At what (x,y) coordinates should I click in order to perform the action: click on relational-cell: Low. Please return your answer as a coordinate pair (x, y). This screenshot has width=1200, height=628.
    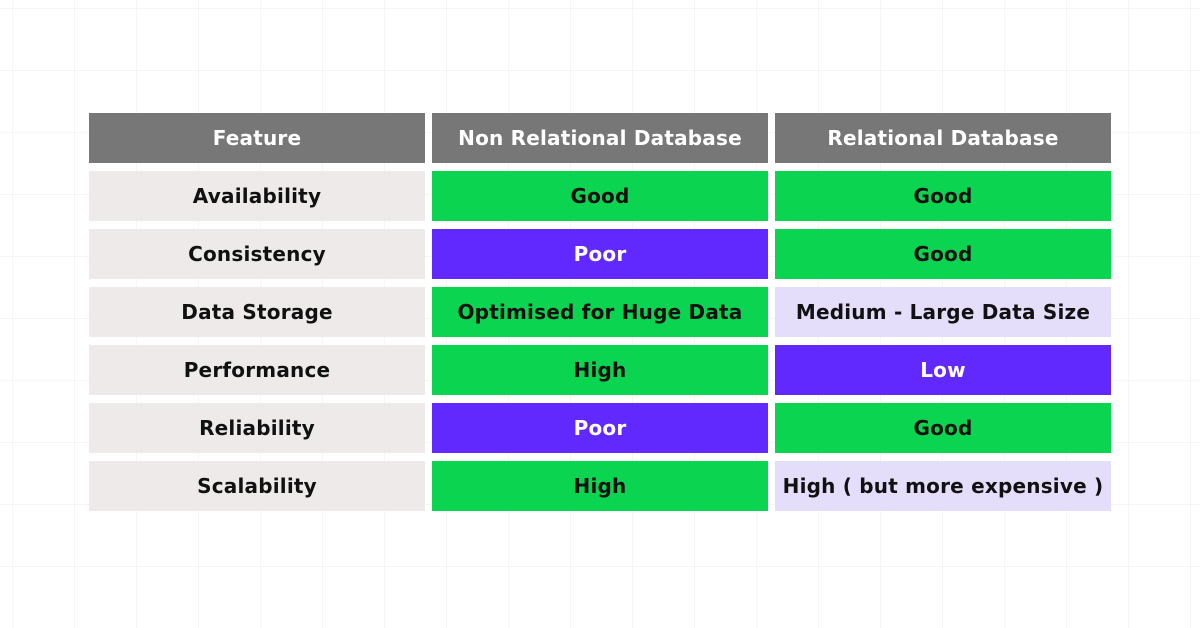
    Looking at the image, I should click on (943, 370).